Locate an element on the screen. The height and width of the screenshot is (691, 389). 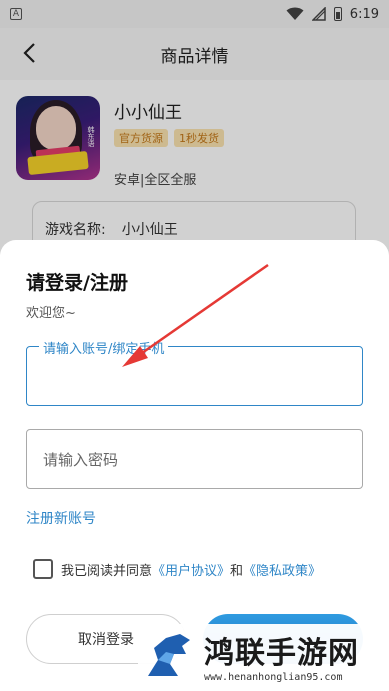
horse-logo-icon is located at coordinates (169, 655).